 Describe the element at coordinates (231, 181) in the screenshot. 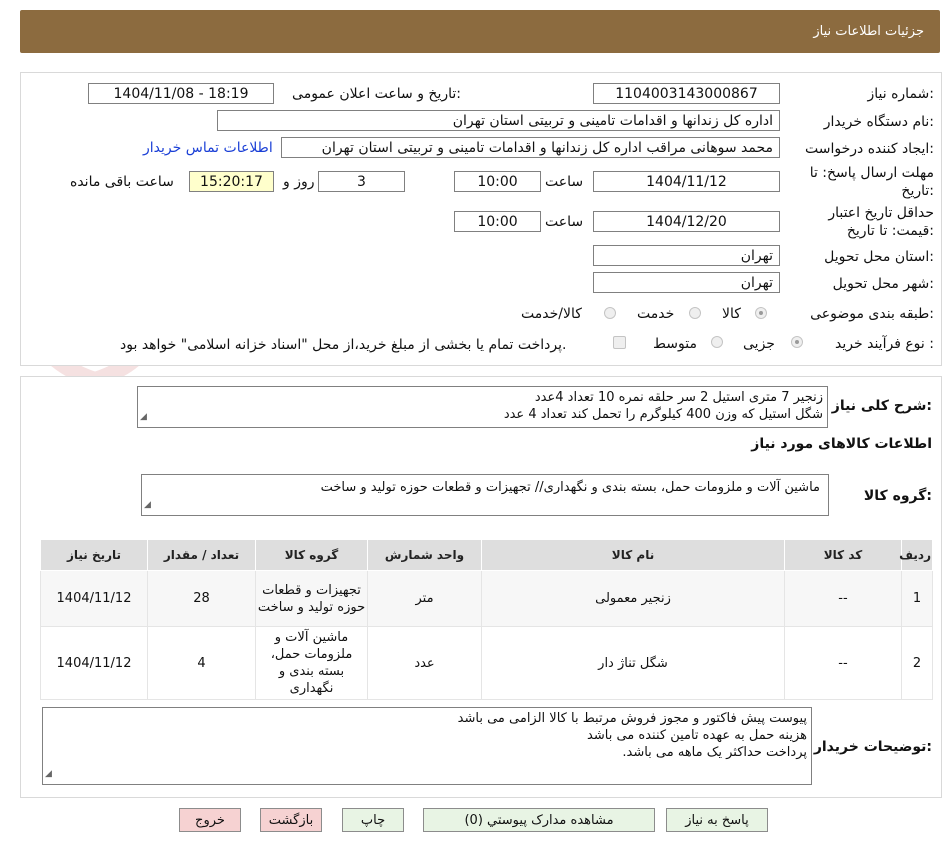

I see `remaining-time-field: 15:20:17` at that location.